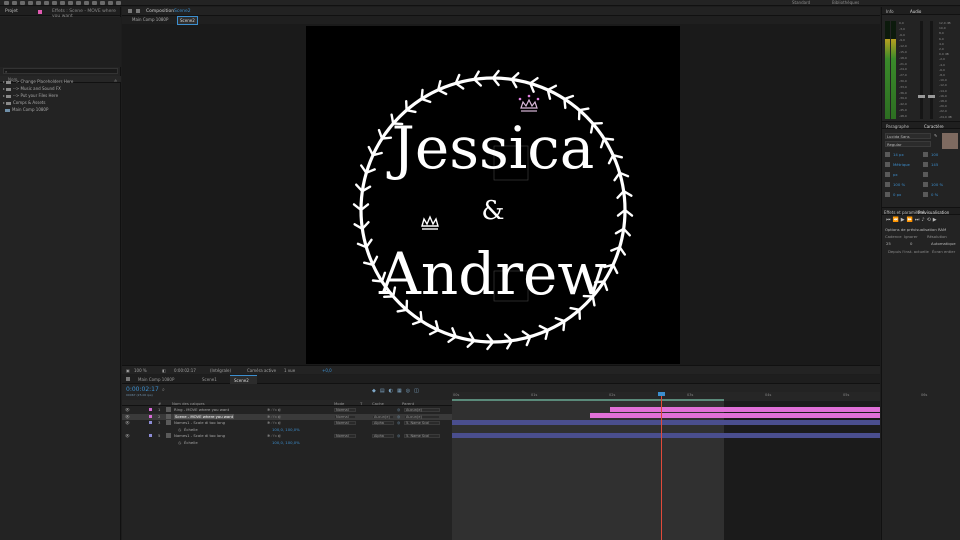  I want to click on views-select: 1 vue, so click(289, 370).